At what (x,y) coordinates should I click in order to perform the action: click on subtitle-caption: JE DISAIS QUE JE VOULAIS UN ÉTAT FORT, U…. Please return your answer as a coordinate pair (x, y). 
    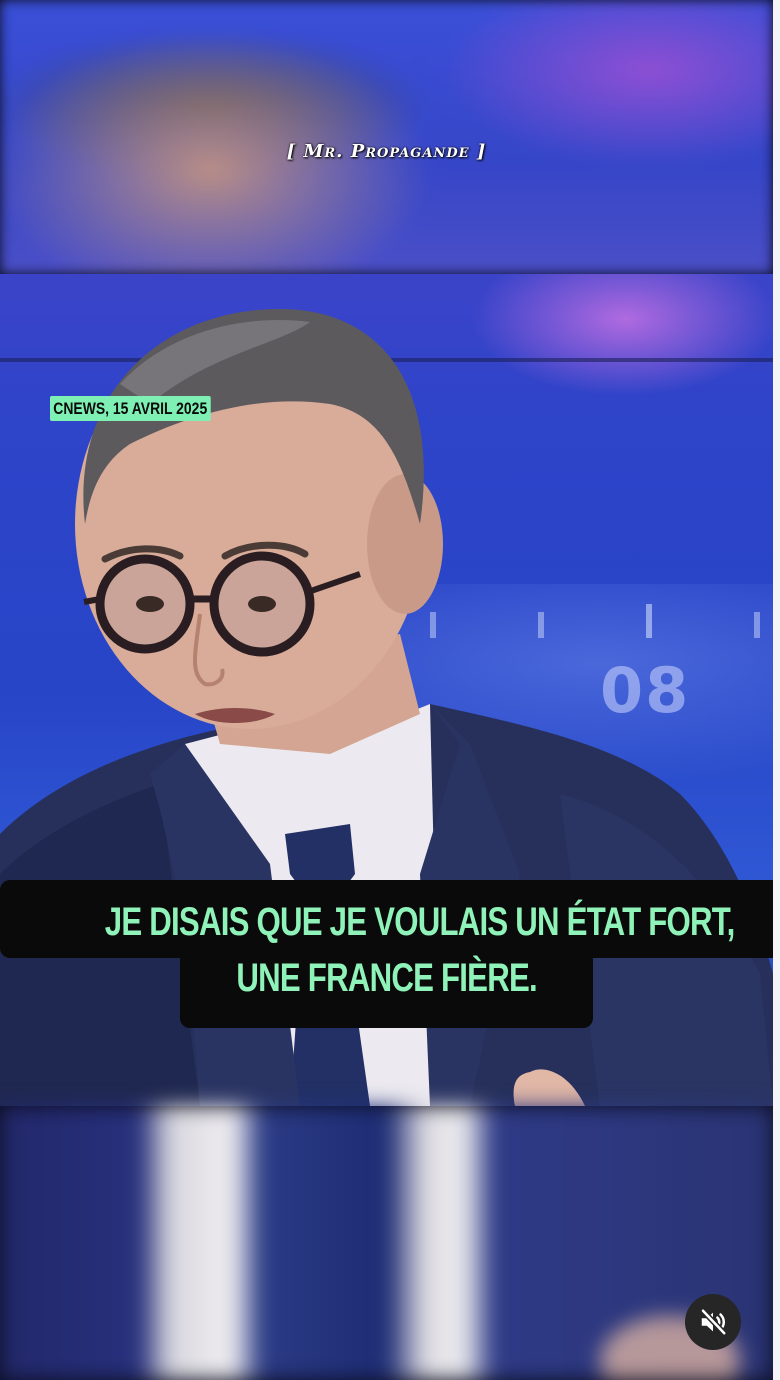
    Looking at the image, I should click on (386, 954).